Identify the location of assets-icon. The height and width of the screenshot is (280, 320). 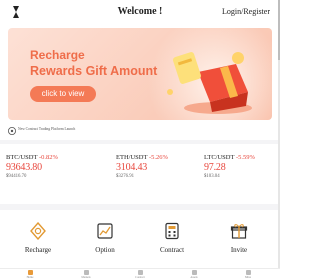
(194, 272).